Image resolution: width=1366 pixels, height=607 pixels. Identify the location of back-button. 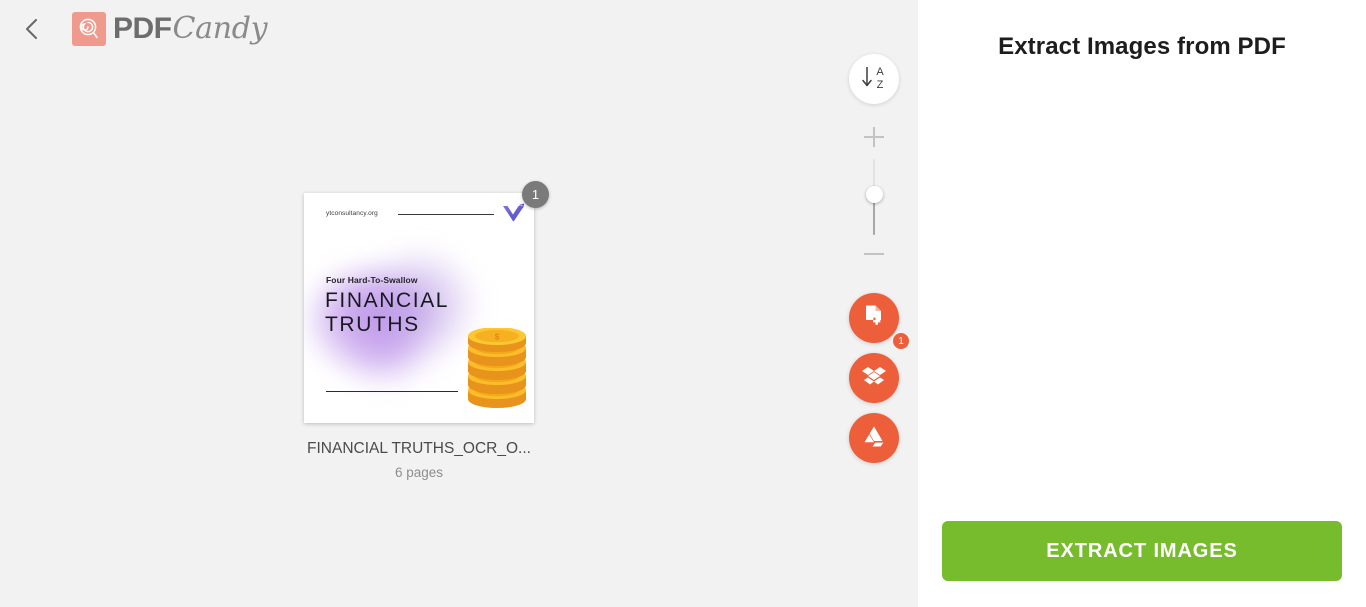
(32, 29).